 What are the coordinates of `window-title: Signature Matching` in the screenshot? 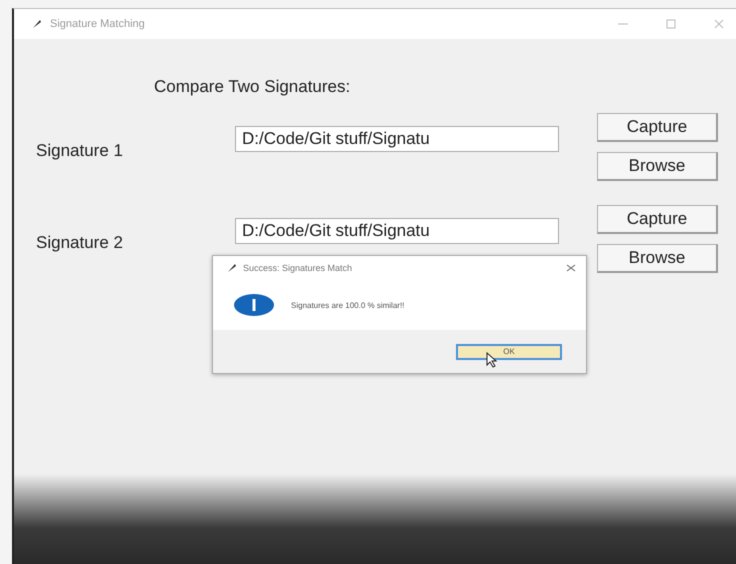 It's located at (98, 24).